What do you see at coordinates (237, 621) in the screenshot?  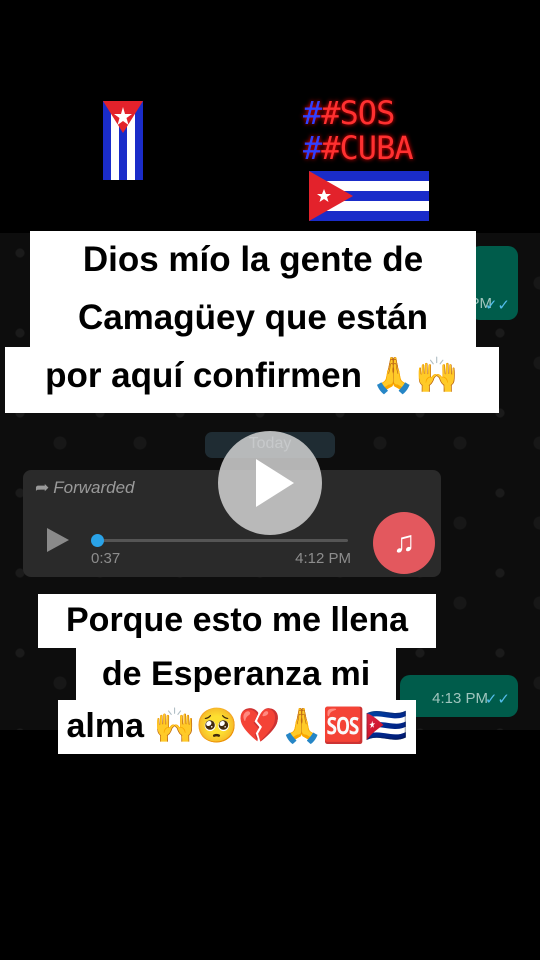 I see `caption-line: Porque esto me llena` at bounding box center [237, 621].